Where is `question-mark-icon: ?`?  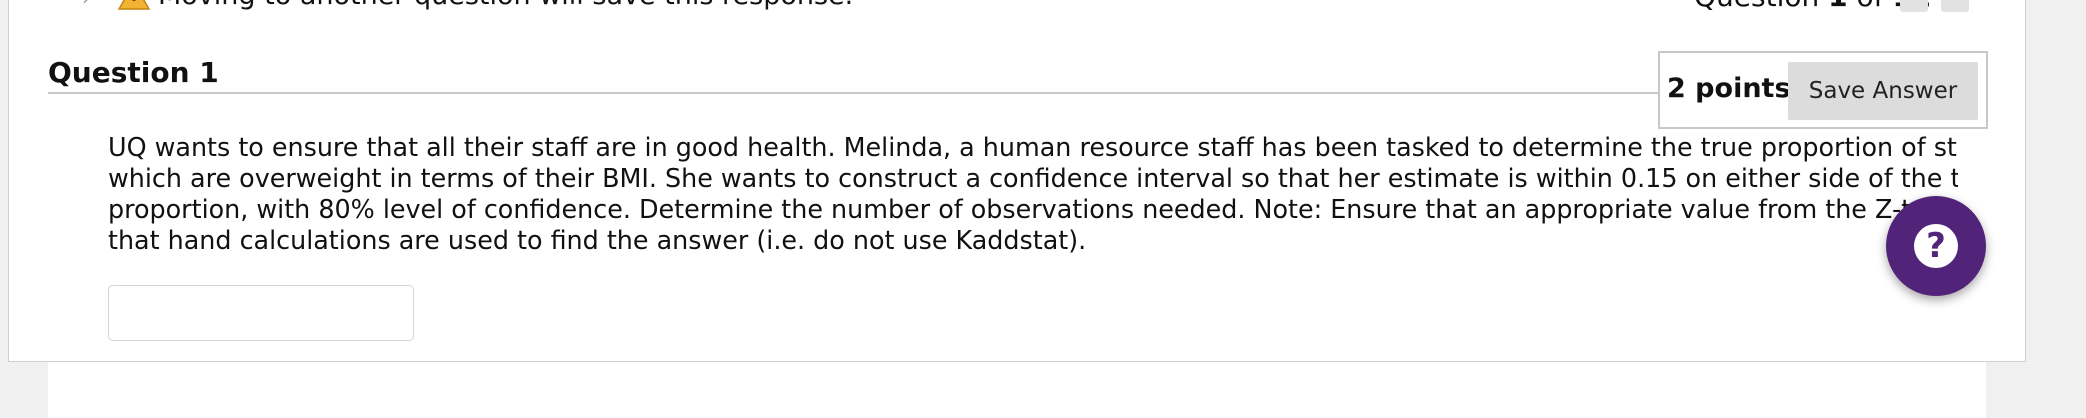
question-mark-icon: ? is located at coordinates (1936, 246).